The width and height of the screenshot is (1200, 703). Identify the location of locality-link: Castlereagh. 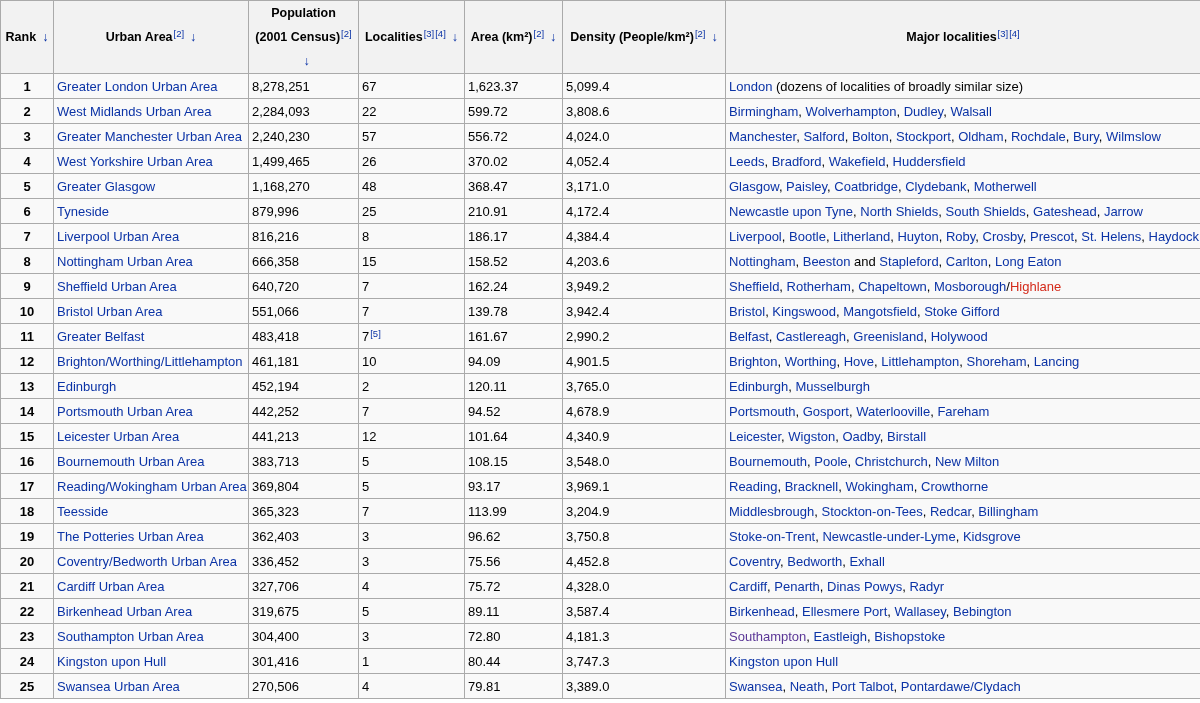
(811, 336).